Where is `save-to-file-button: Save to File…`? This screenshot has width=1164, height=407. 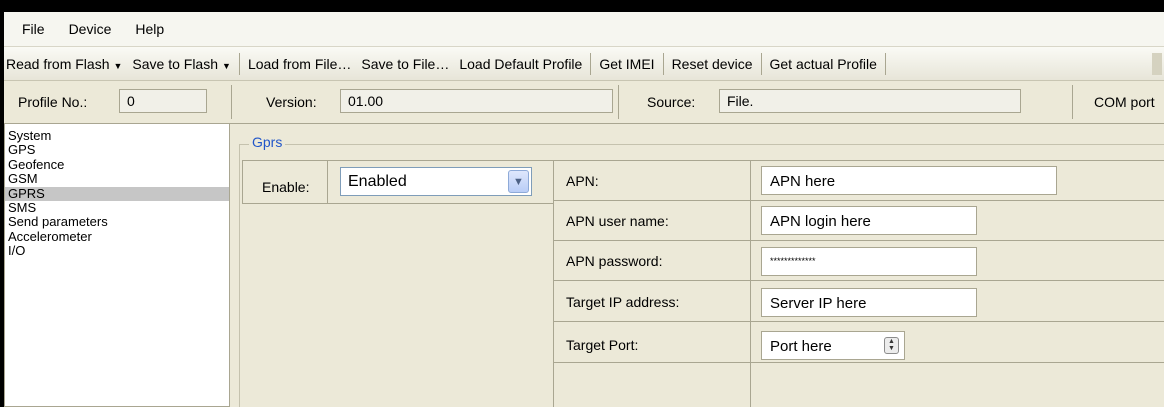 save-to-file-button: Save to File… is located at coordinates (405, 64).